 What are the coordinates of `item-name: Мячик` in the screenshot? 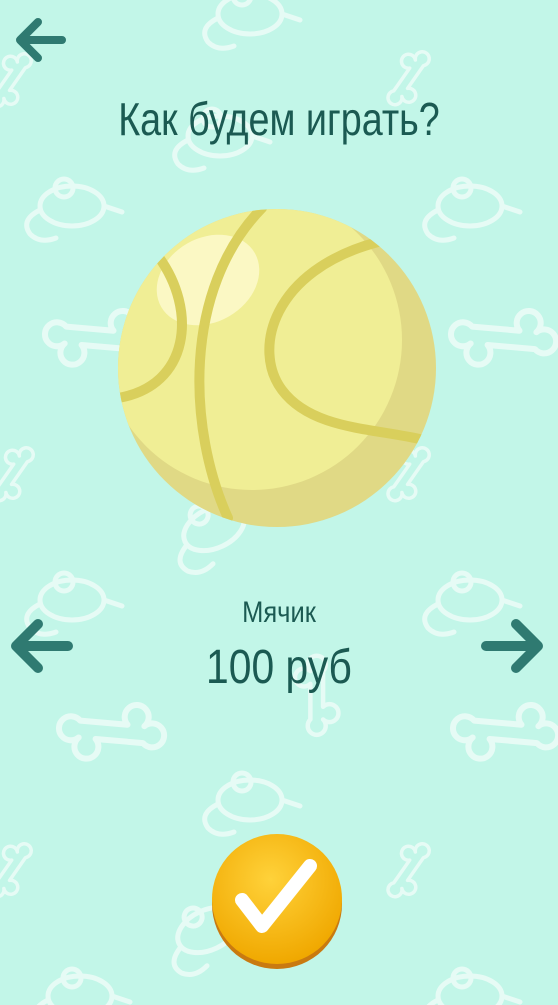 It's located at (279, 612).